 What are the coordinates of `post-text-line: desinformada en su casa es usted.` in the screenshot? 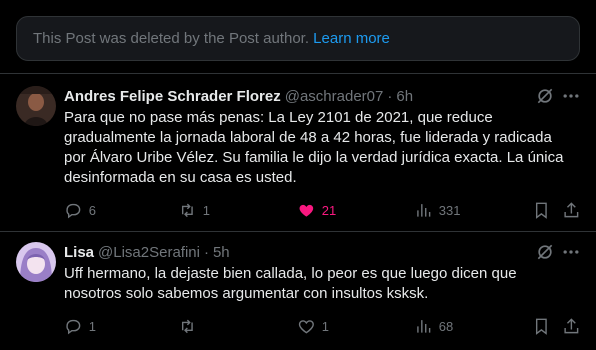 It's located at (180, 177).